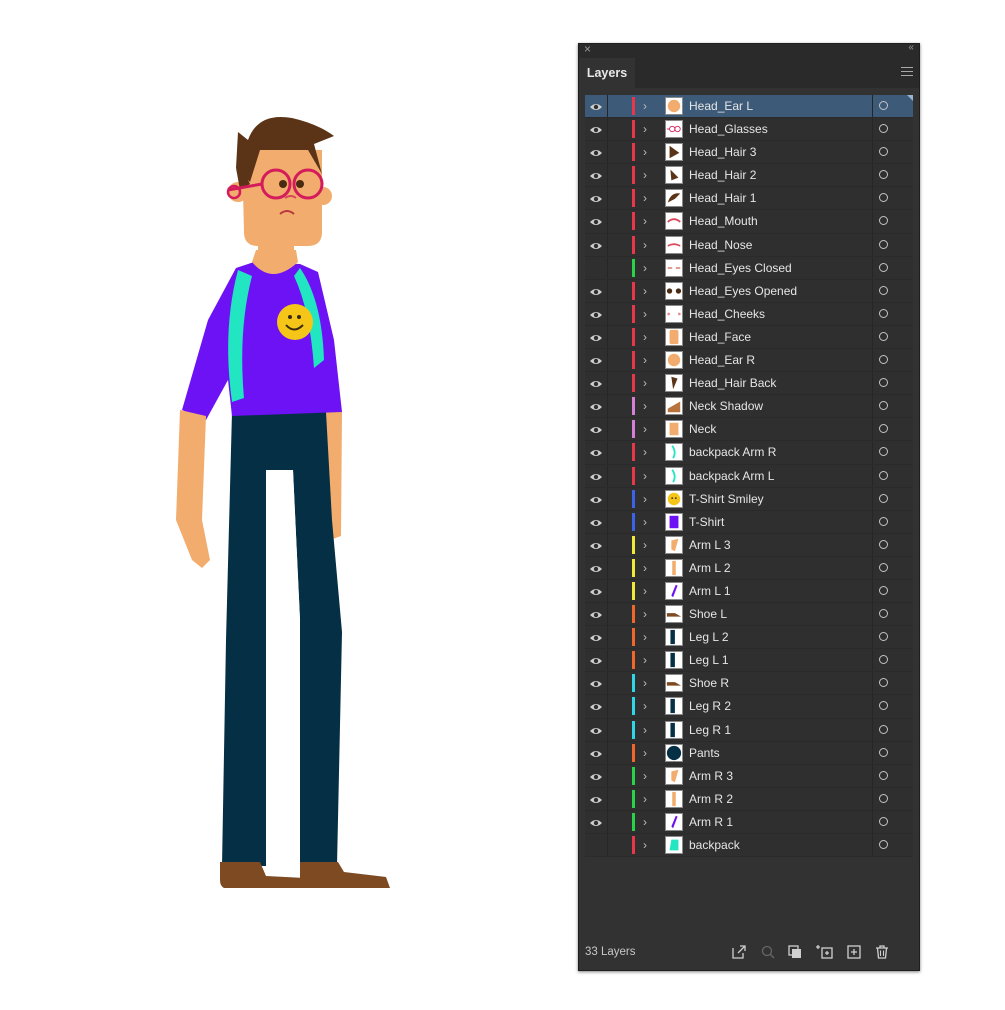  Describe the element at coordinates (749, 615) in the screenshot. I see `layer-row: › Shoe L` at that location.